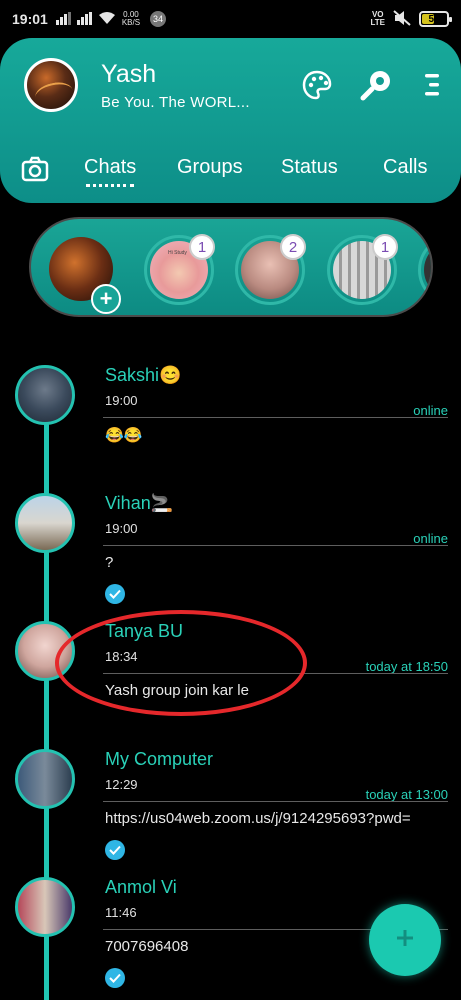 This screenshot has height=1000, width=461. What do you see at coordinates (377, 22) in the screenshot?
I see `volte-line2: LTE` at bounding box center [377, 22].